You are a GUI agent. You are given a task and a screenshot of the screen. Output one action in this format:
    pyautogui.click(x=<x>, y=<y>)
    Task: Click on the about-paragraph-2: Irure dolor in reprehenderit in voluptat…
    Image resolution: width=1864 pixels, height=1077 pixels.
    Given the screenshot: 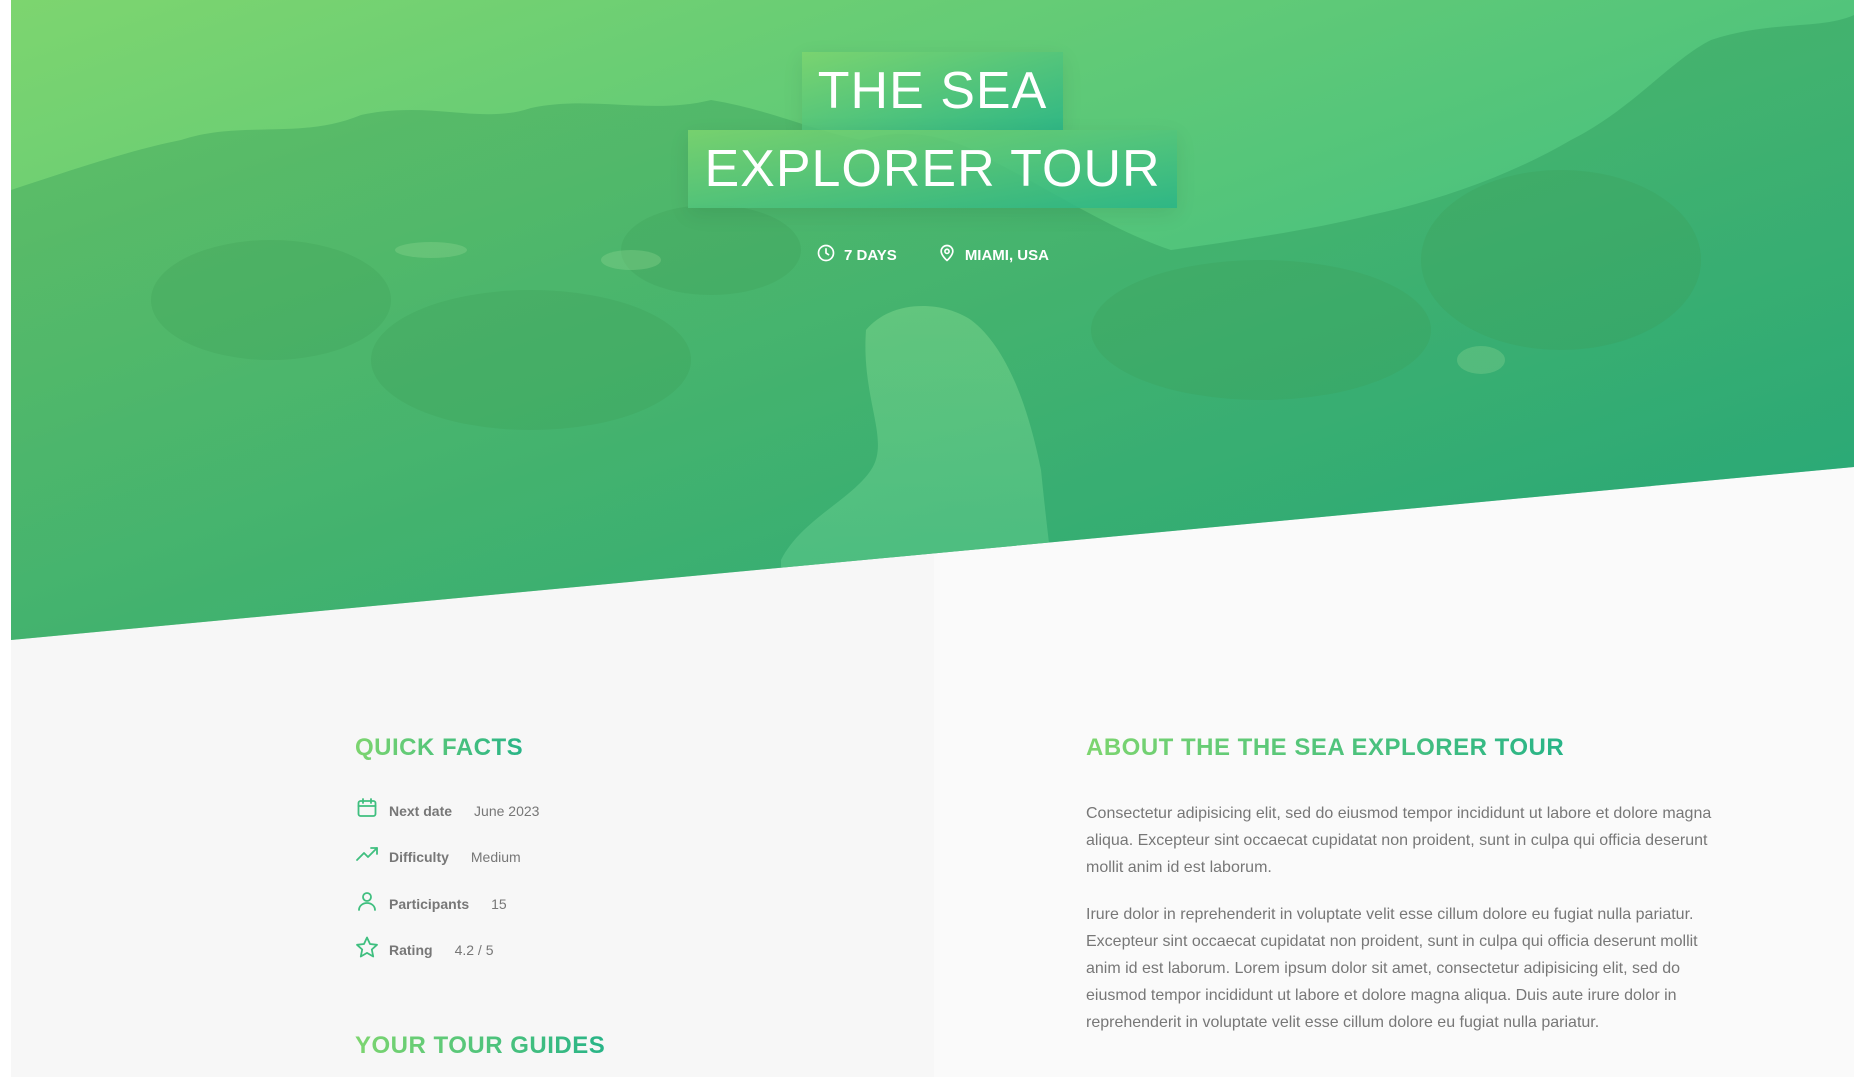 What is the action you would take?
    pyautogui.click(x=1392, y=968)
    